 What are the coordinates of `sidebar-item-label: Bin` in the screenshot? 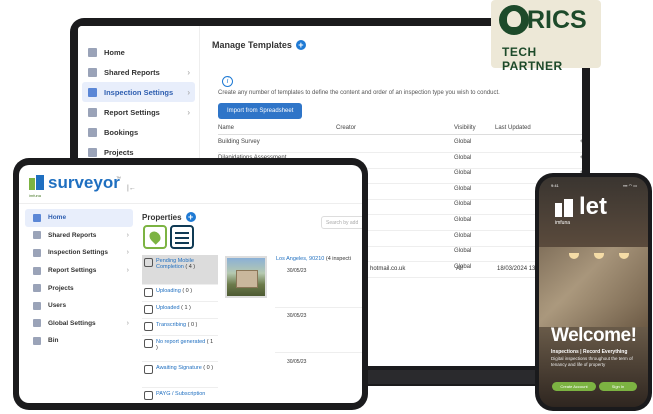 It's located at (53, 341).